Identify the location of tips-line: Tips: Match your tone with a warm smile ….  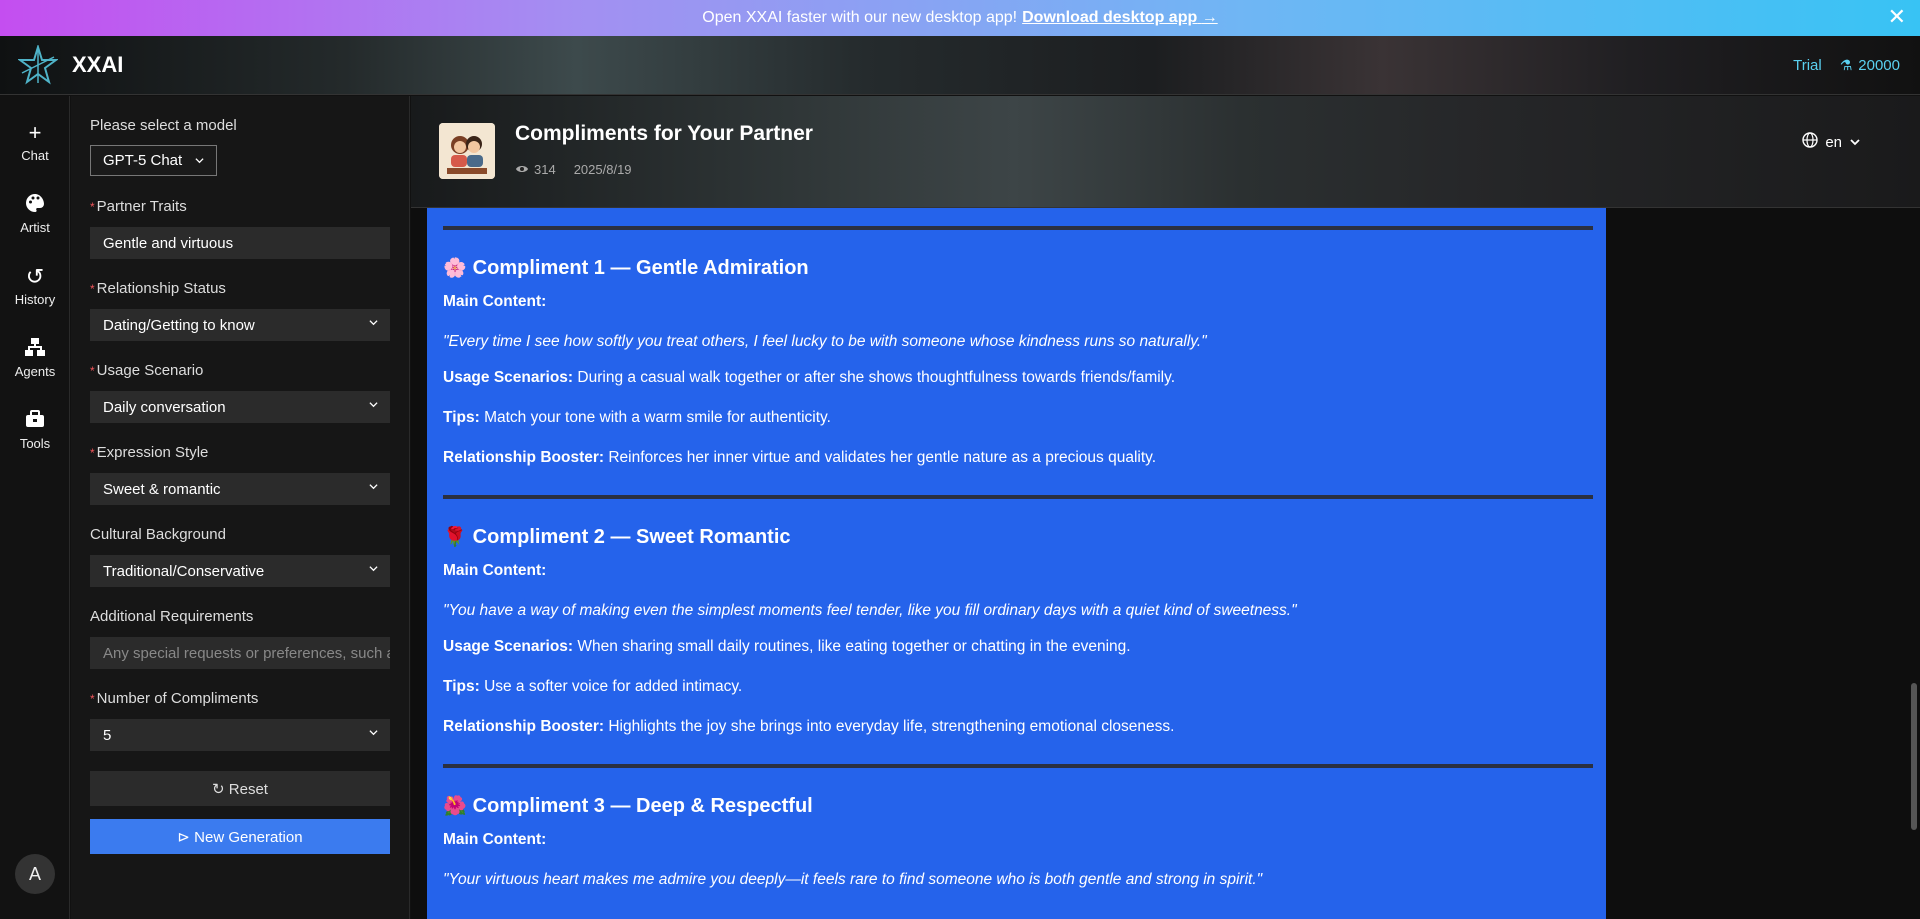
(637, 417).